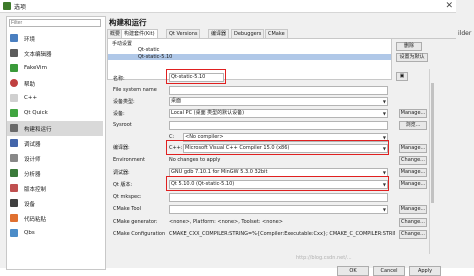 The width and height of the screenshot is (474, 276). Describe the element at coordinates (432, 143) in the screenshot. I see `scrollbar-thumb` at that location.